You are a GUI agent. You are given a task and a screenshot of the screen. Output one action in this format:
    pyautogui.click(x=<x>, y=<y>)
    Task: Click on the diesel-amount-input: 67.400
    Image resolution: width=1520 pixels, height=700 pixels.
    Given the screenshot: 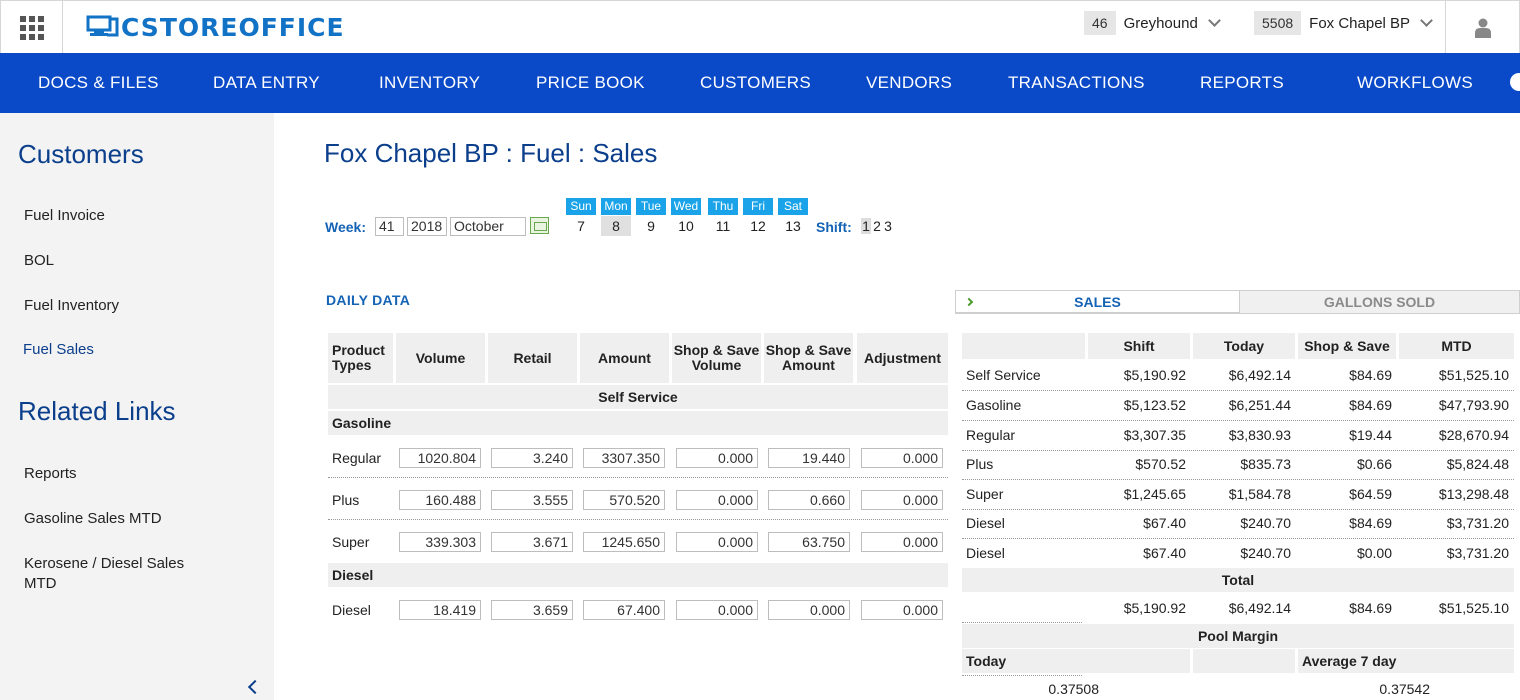 What is the action you would take?
    pyautogui.click(x=624, y=610)
    